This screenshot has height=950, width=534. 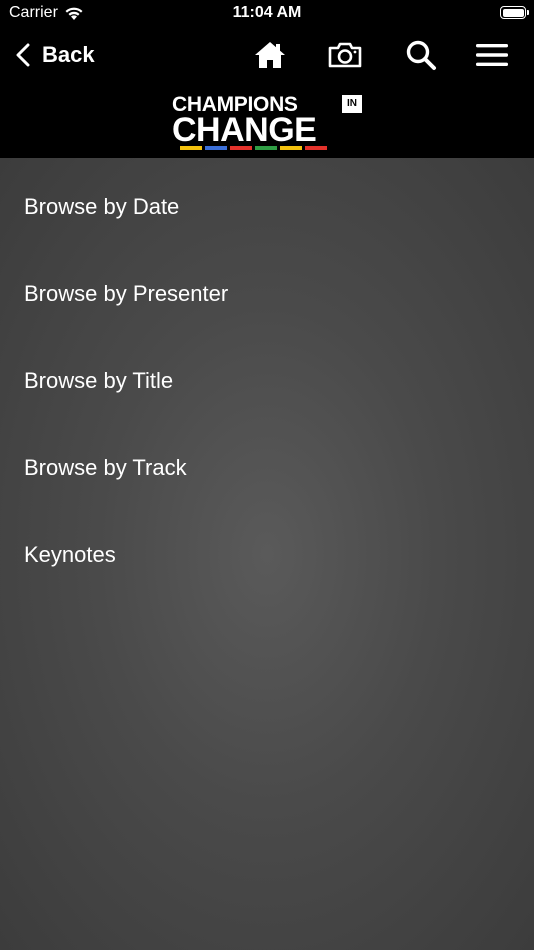 I want to click on menu-icon, so click(x=492, y=55).